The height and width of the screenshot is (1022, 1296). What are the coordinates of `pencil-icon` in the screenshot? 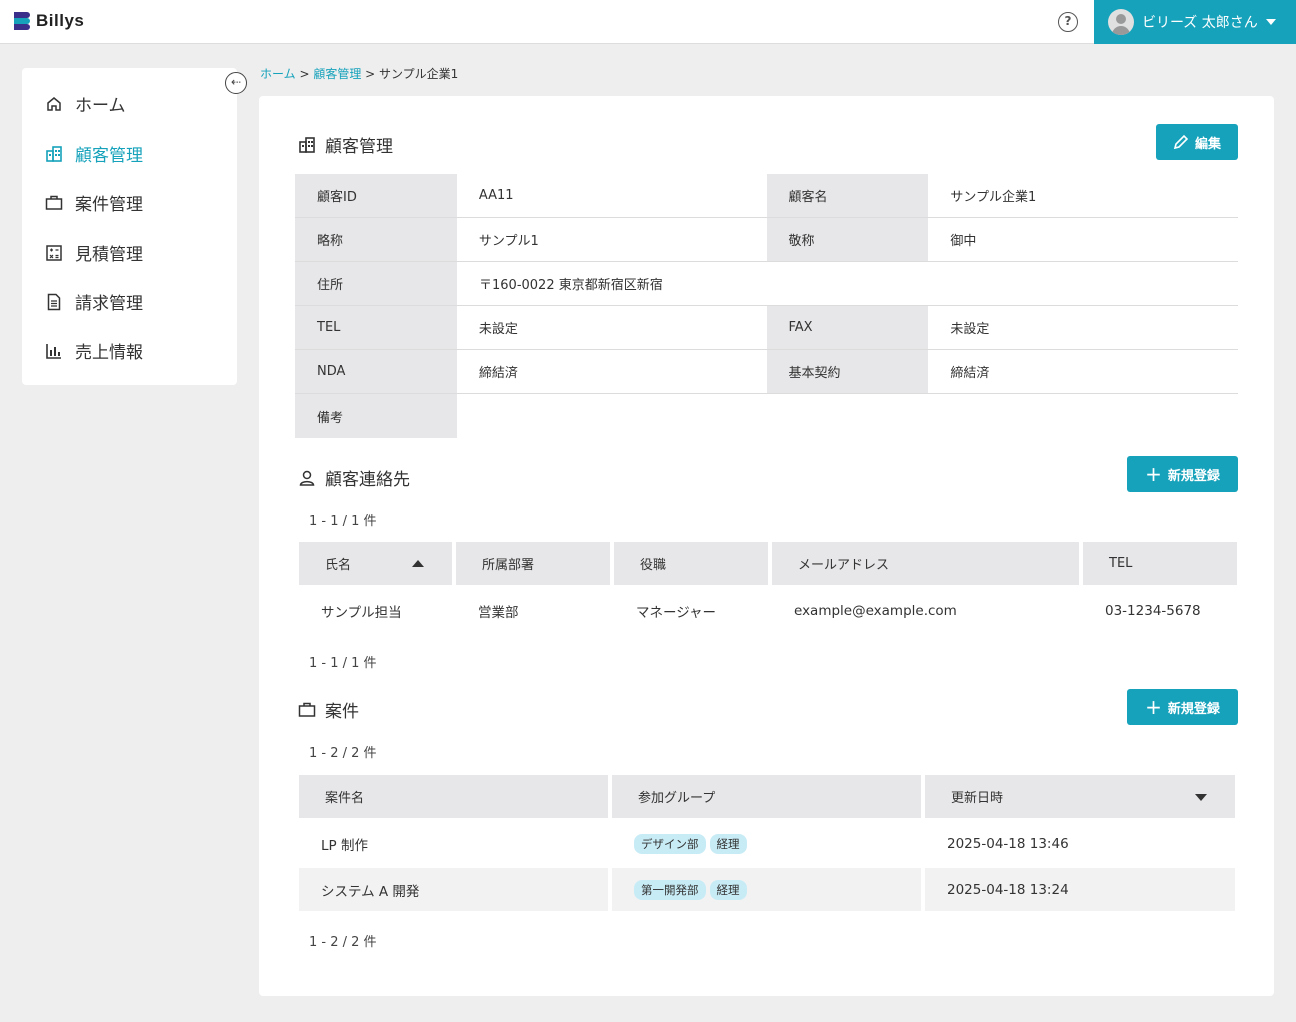 It's located at (1181, 142).